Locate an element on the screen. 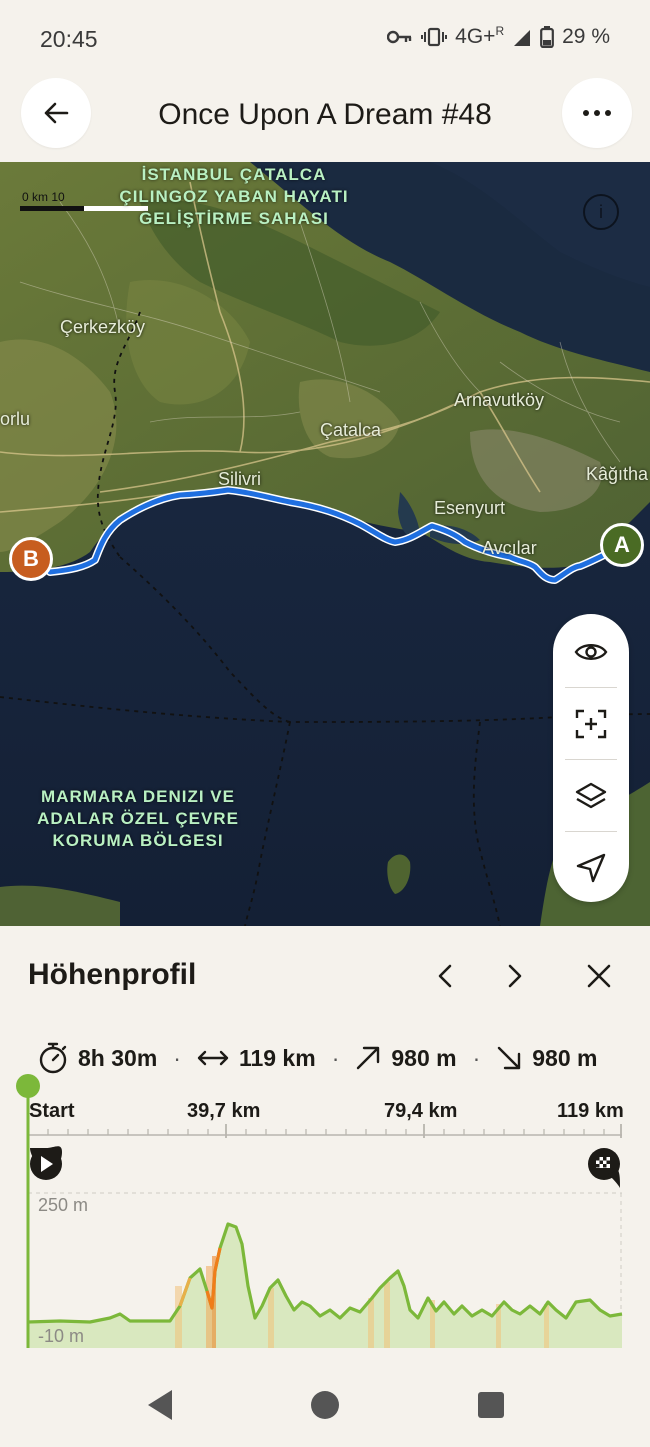 The height and width of the screenshot is (1447, 650). battery-icon is located at coordinates (547, 36).